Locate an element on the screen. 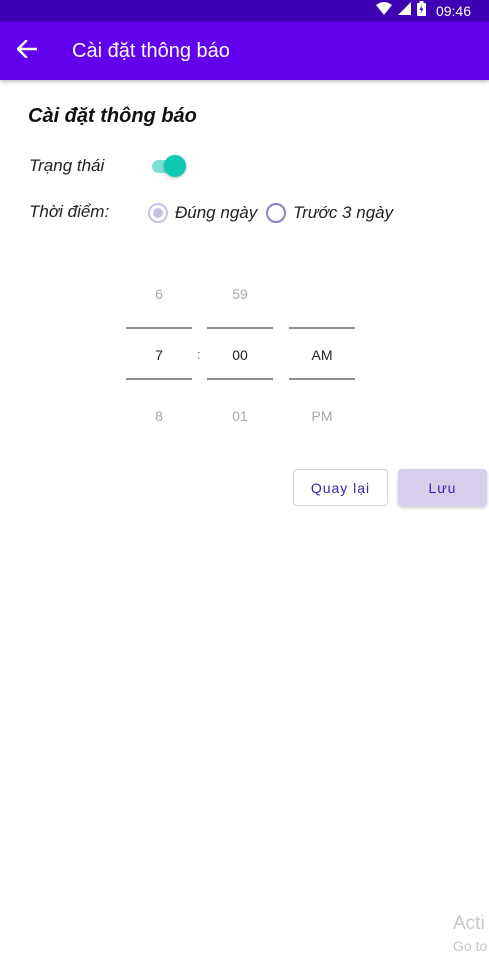 This screenshot has width=489, height=957. status-time: 09:46 is located at coordinates (453, 11).